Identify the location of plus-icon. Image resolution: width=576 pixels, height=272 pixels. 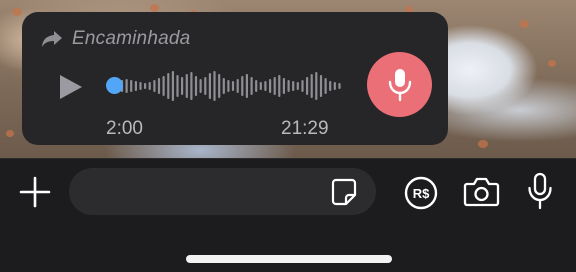
(35, 192).